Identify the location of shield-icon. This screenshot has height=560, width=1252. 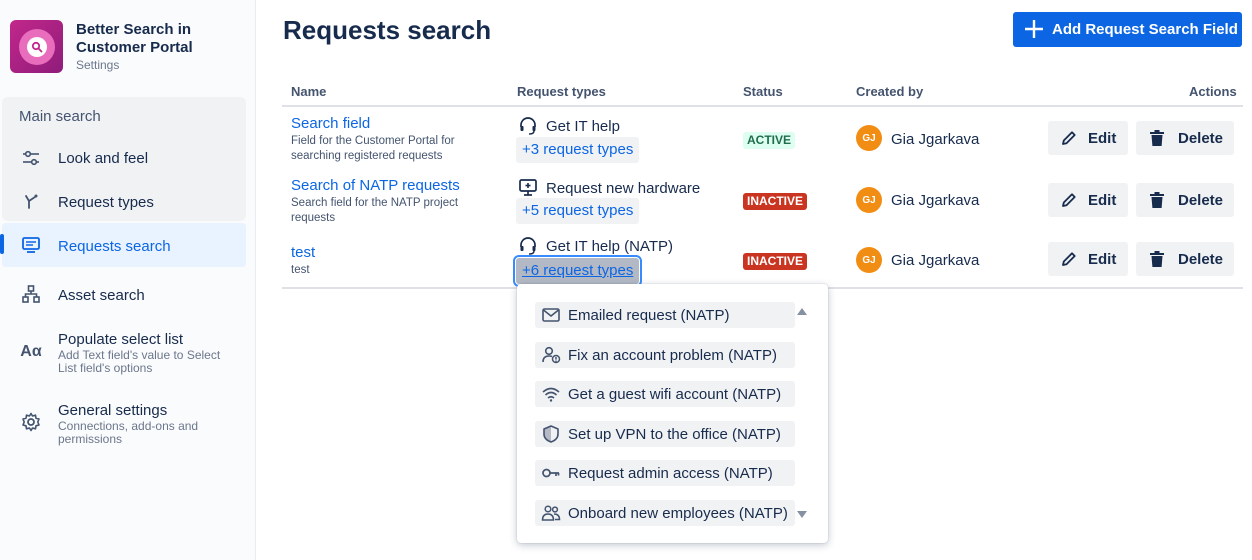
(551, 434).